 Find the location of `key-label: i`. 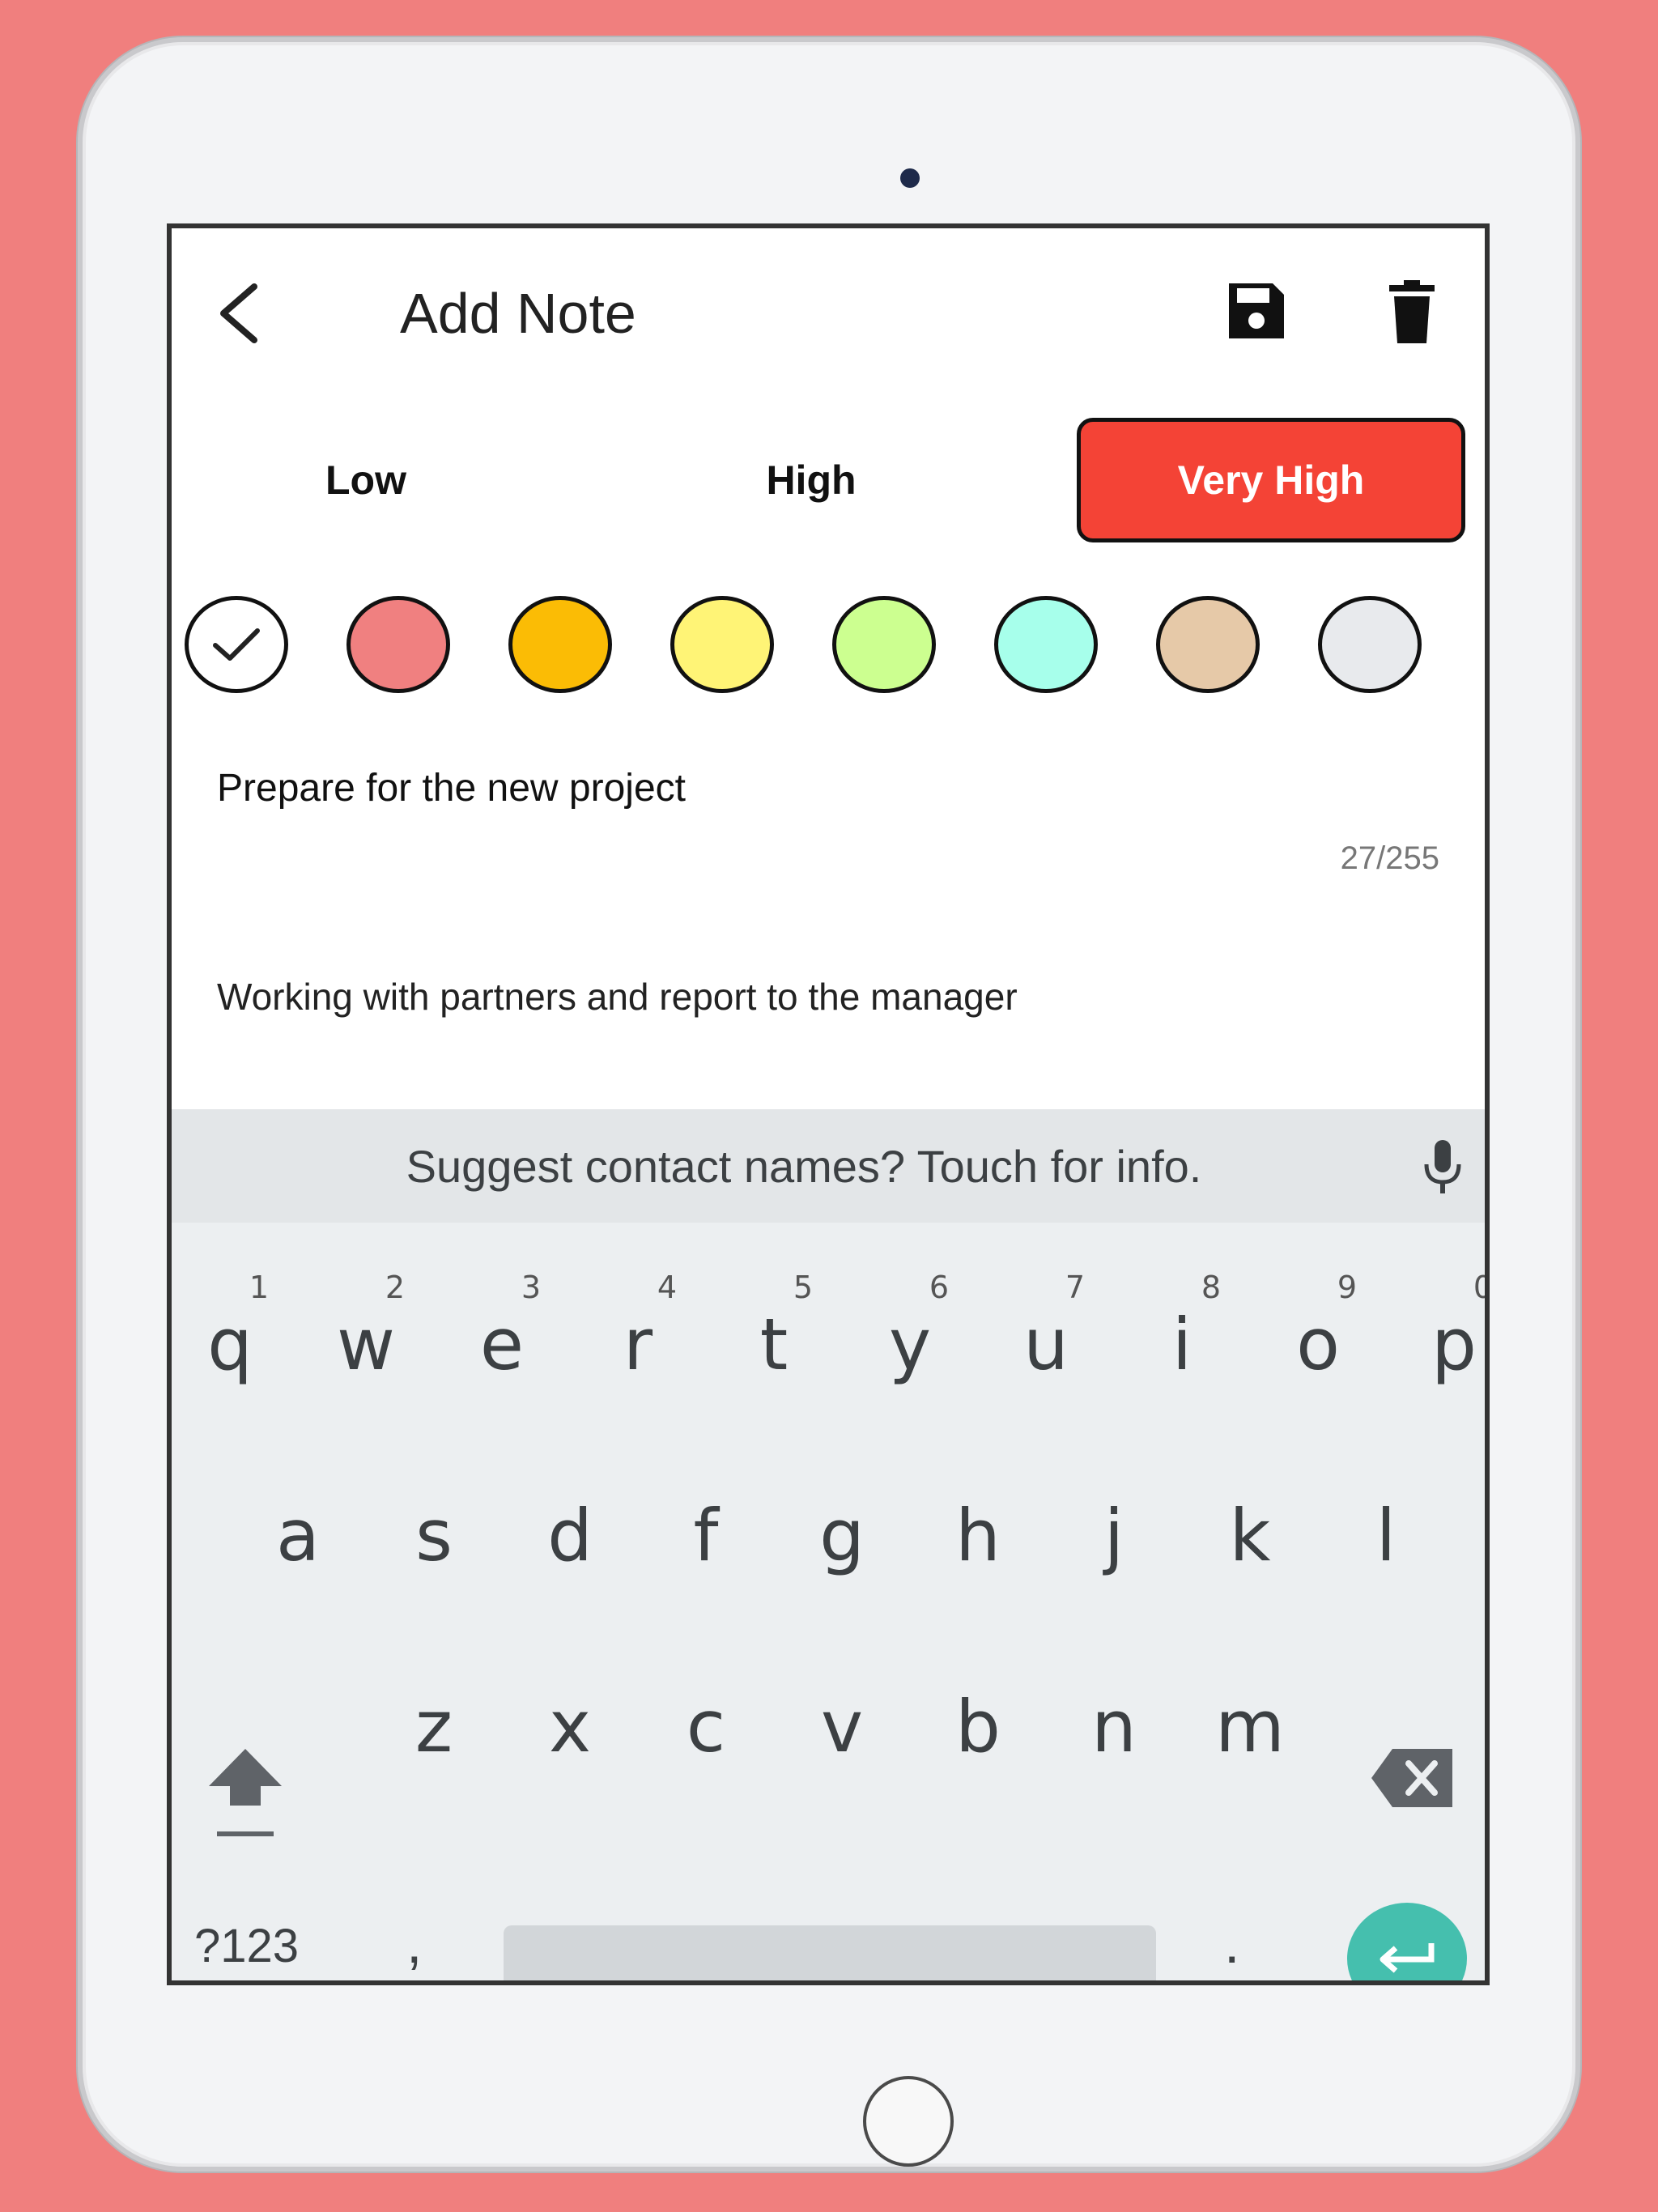

key-label: i is located at coordinates (1181, 1344).